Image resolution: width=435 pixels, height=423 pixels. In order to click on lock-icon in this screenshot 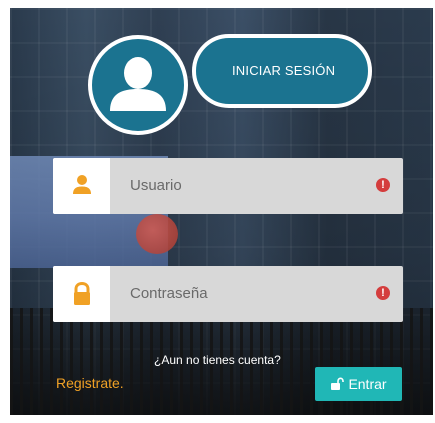, I will do `click(82, 293)`.